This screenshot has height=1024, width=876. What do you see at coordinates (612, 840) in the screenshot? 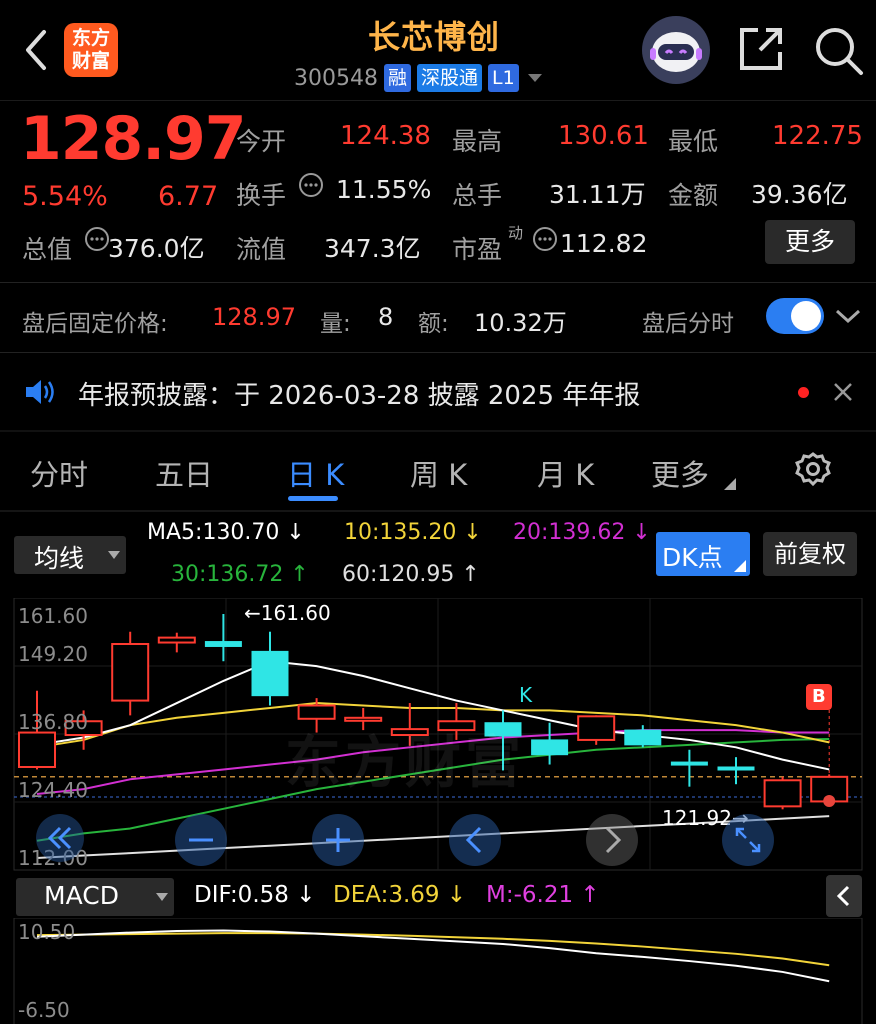
I see `scroll-right-button` at bounding box center [612, 840].